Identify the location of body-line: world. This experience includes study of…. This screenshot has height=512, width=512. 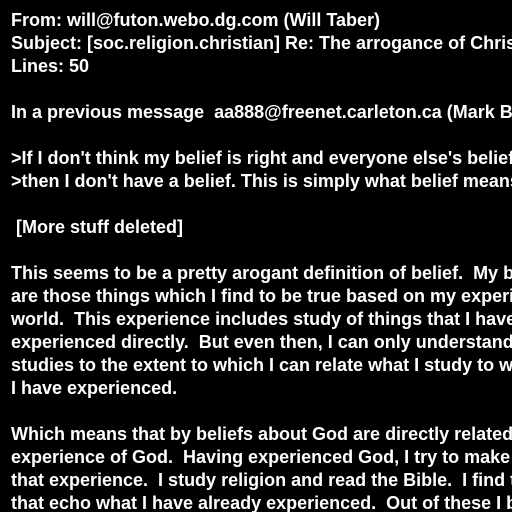
(261, 319).